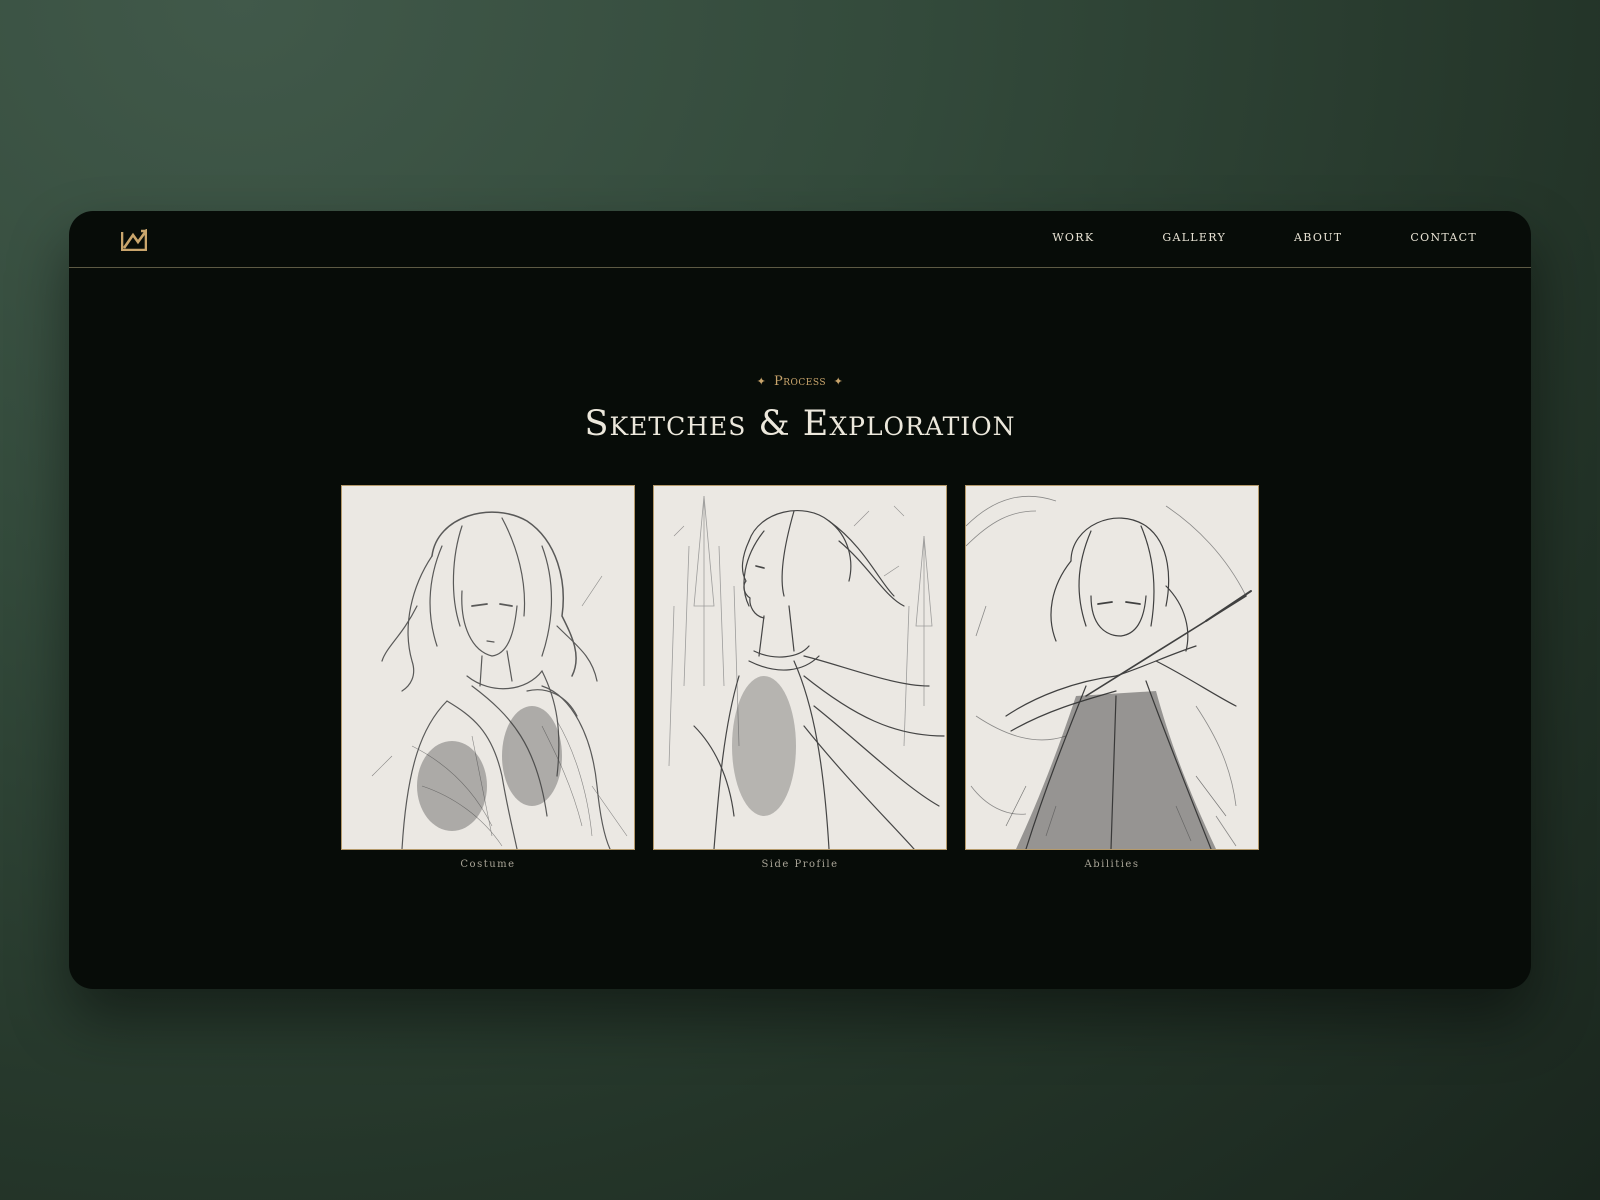 Image resolution: width=1600 pixels, height=1200 pixels. What do you see at coordinates (488, 667) in the screenshot?
I see `sketch-image-costume` at bounding box center [488, 667].